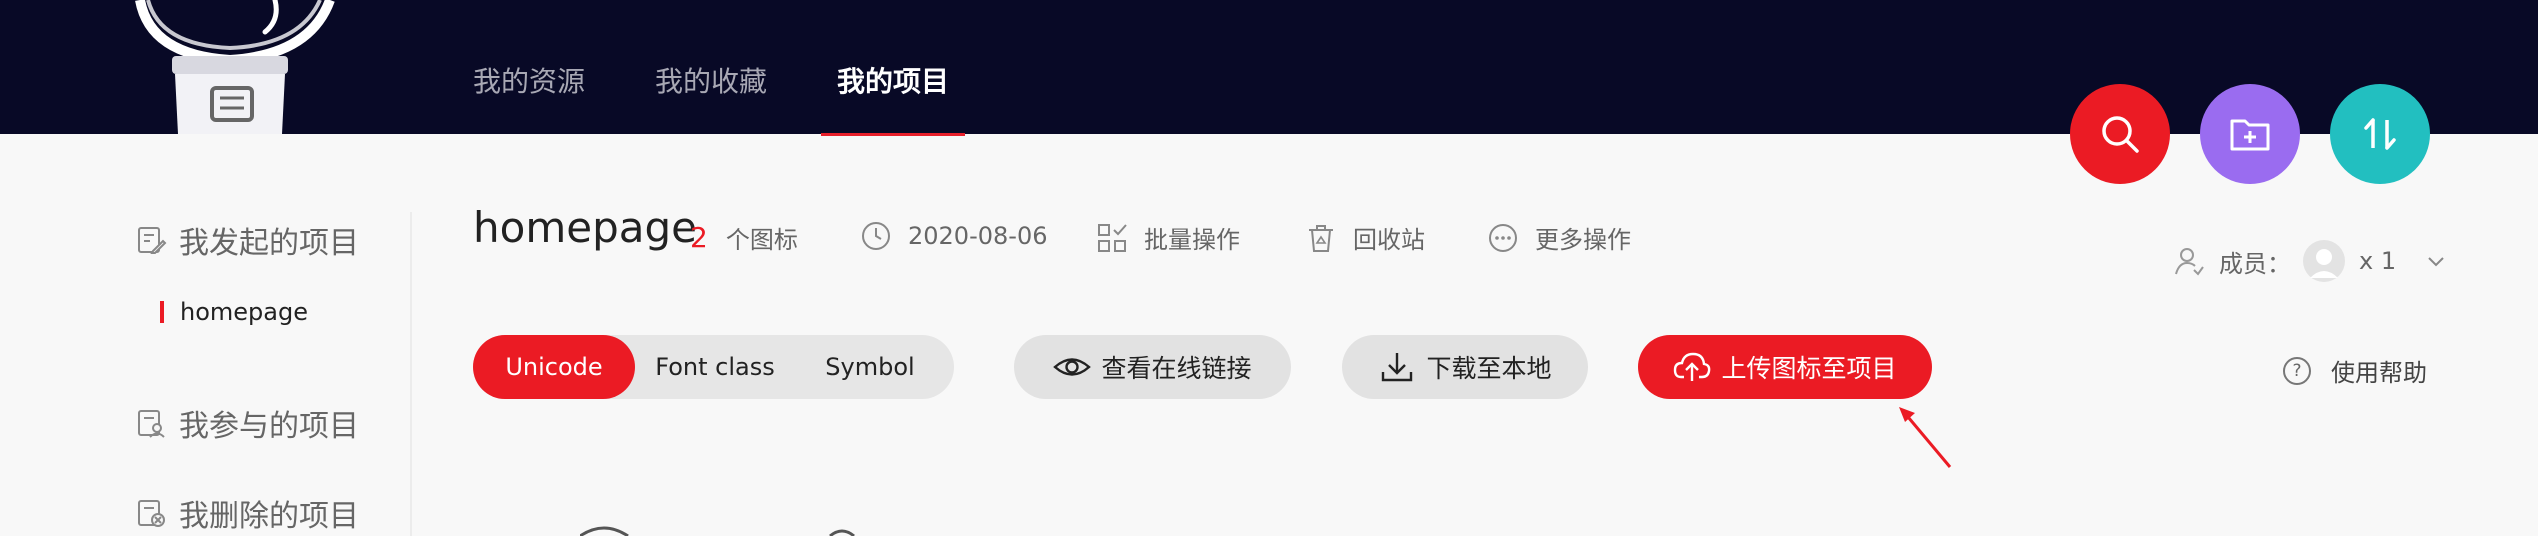 This screenshot has height=536, width=2538. I want to click on members-label: 成员：, so click(2255, 263).